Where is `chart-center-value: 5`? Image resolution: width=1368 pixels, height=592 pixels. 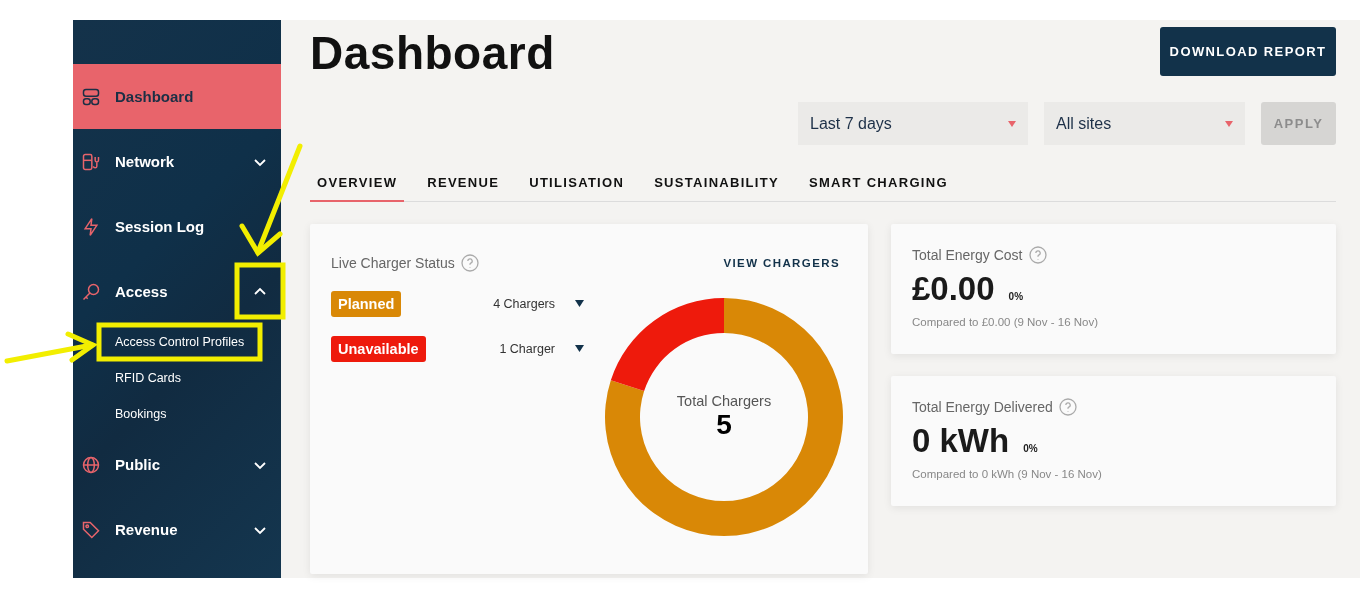 chart-center-value: 5 is located at coordinates (724, 425).